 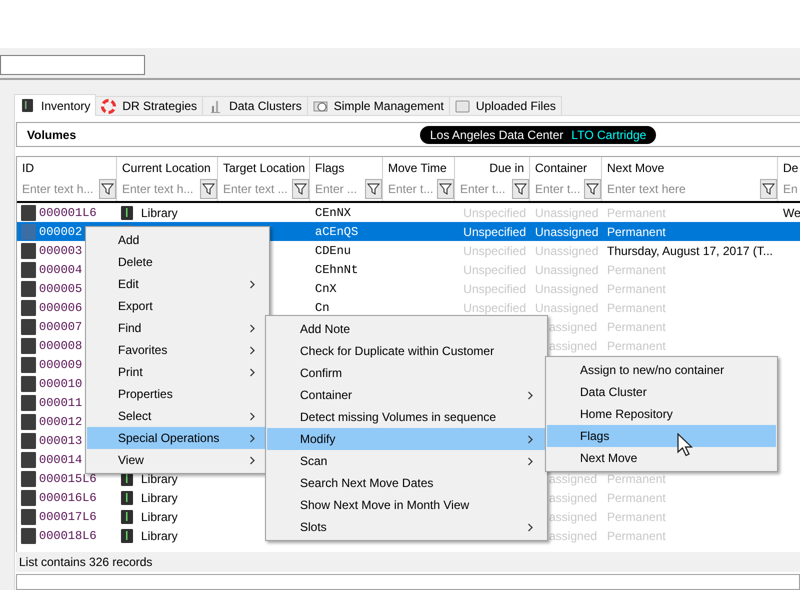 What do you see at coordinates (791, 213) in the screenshot?
I see `table-cell-text: We` at bounding box center [791, 213].